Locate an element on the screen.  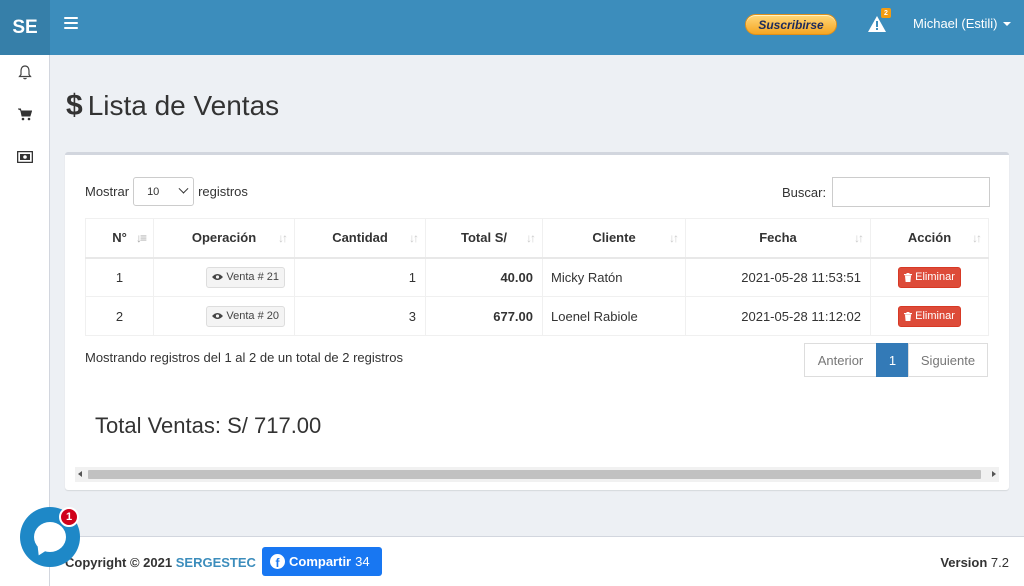
cell-client: Micky Ratón is located at coordinates (614, 277).